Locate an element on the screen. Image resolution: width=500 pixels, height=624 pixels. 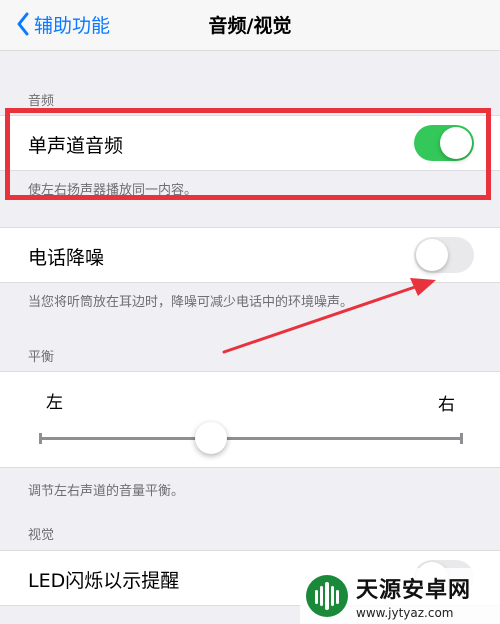
watermark-url: www.jytyaz.com is located at coordinates (405, 613).